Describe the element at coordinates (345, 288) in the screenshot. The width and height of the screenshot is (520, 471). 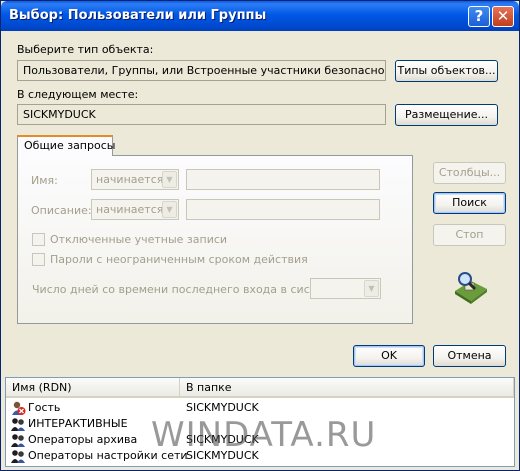
I see `days-since-logon-select: ▼` at that location.